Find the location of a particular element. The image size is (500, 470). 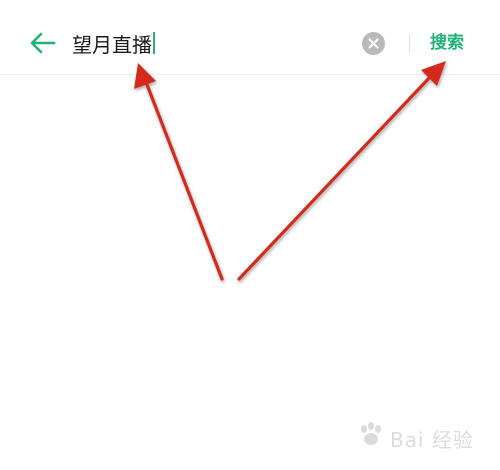

paw-logo-icon is located at coordinates (371, 433).